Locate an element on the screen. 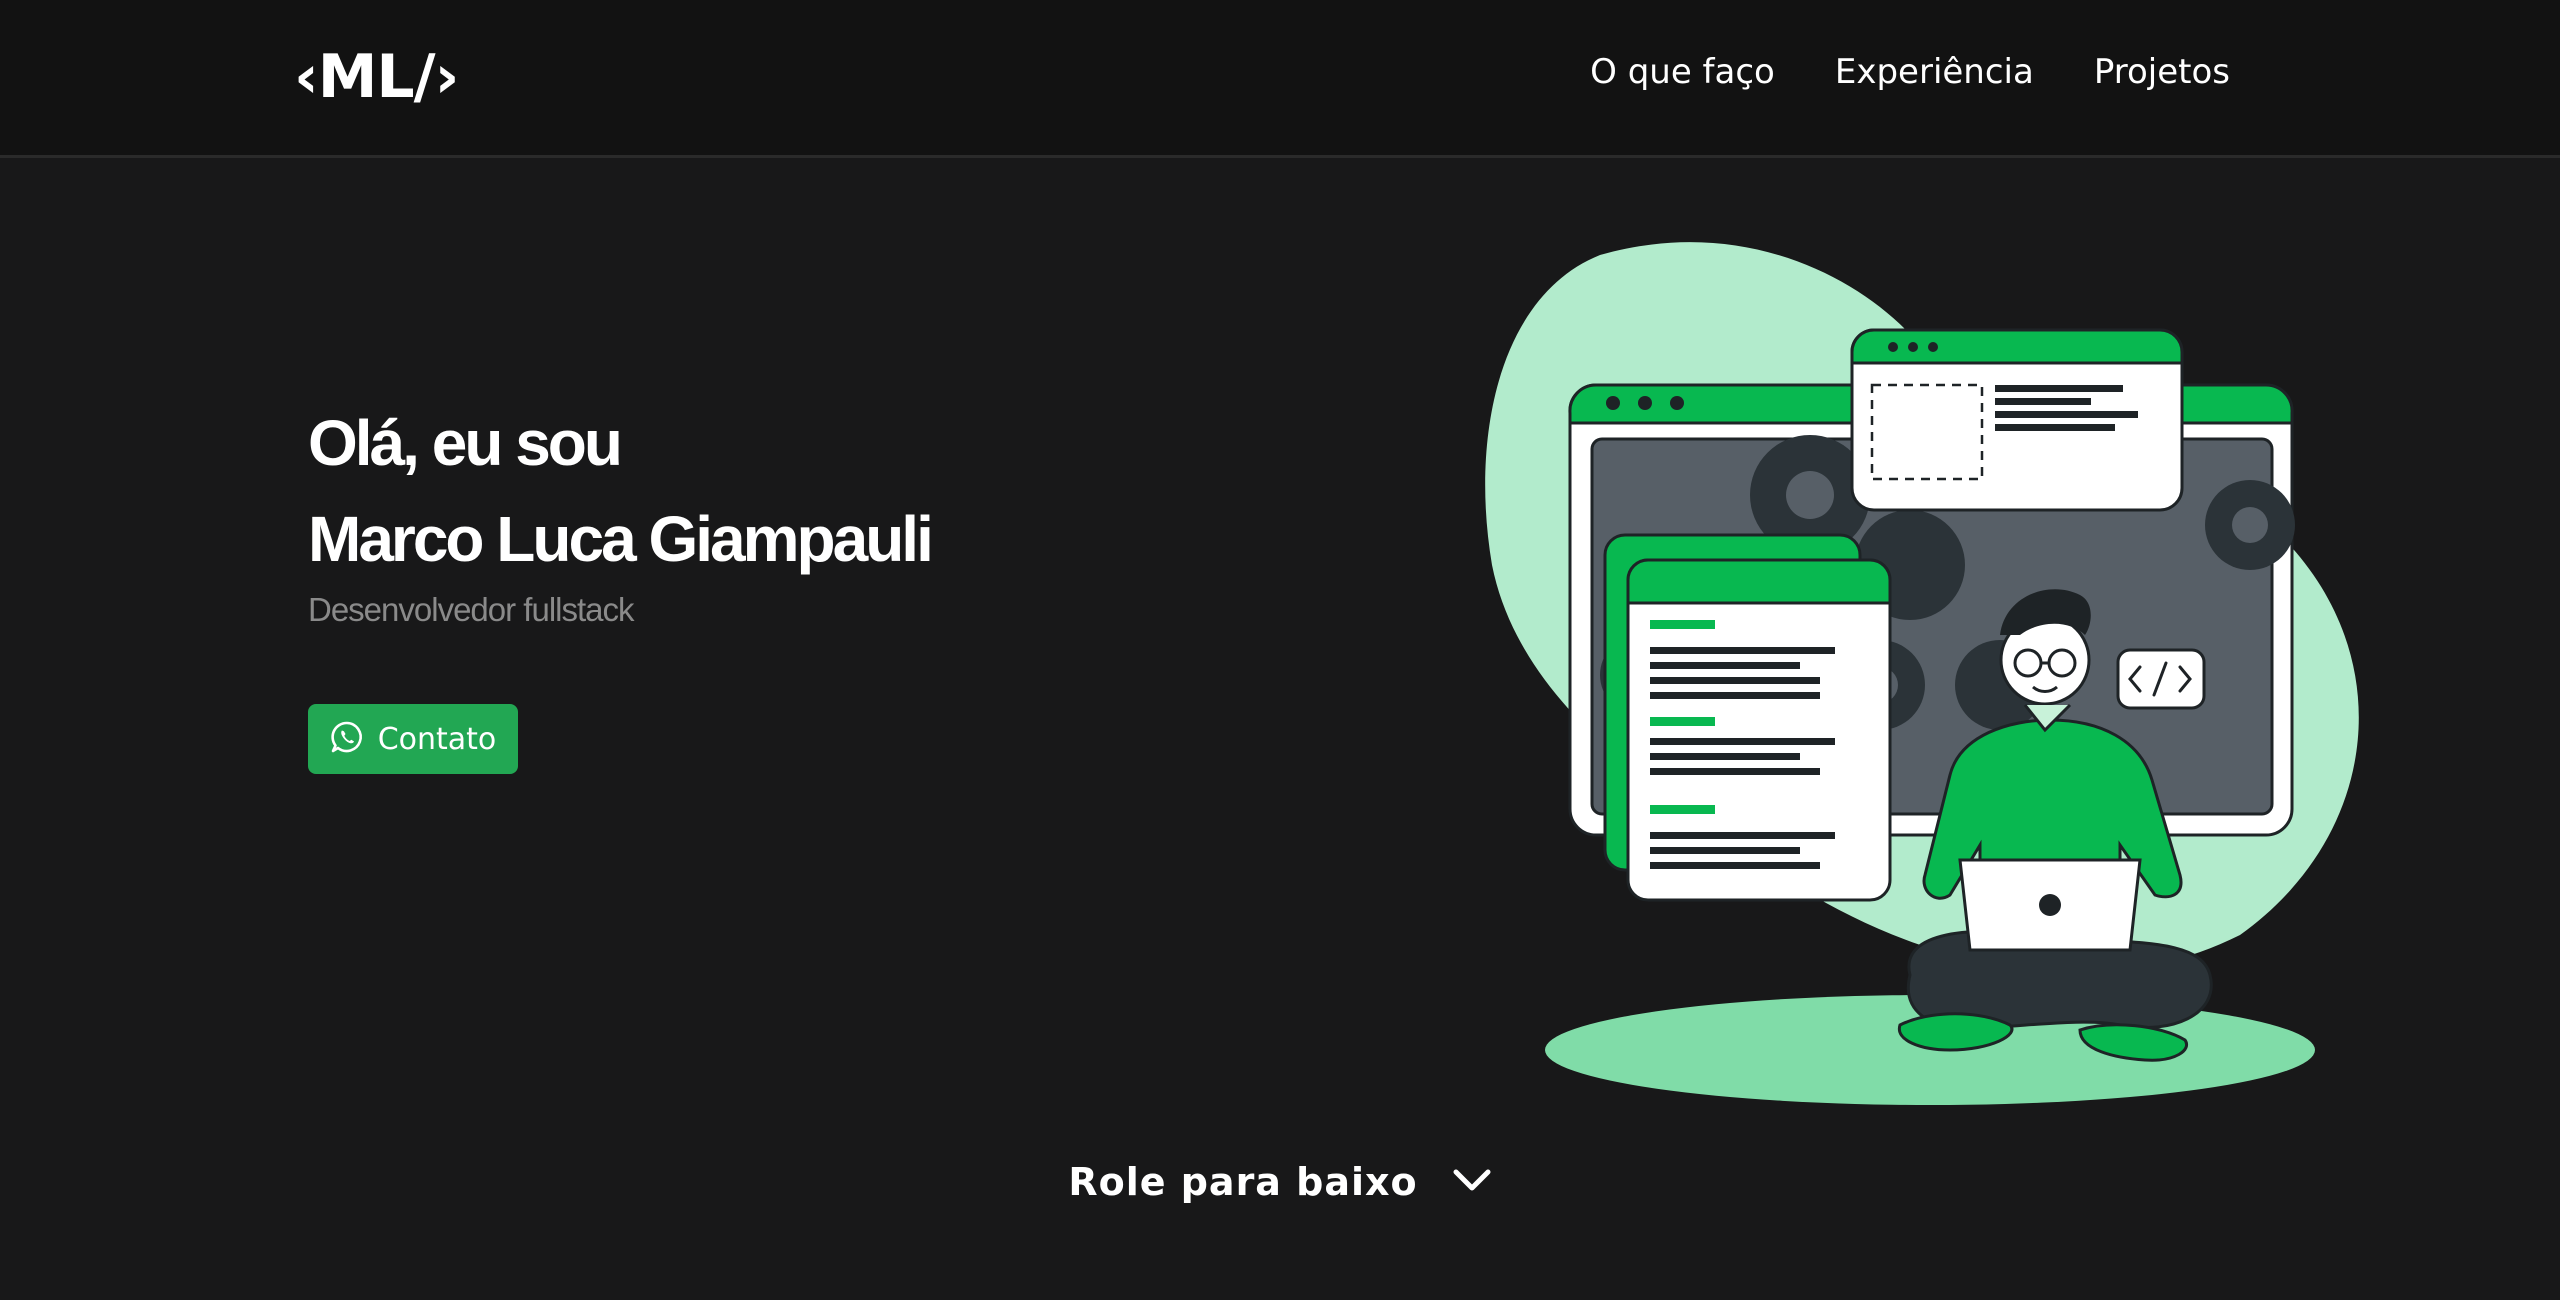 The width and height of the screenshot is (2560, 1300). nav-link-what-i-do: O que faço is located at coordinates (1682, 72).